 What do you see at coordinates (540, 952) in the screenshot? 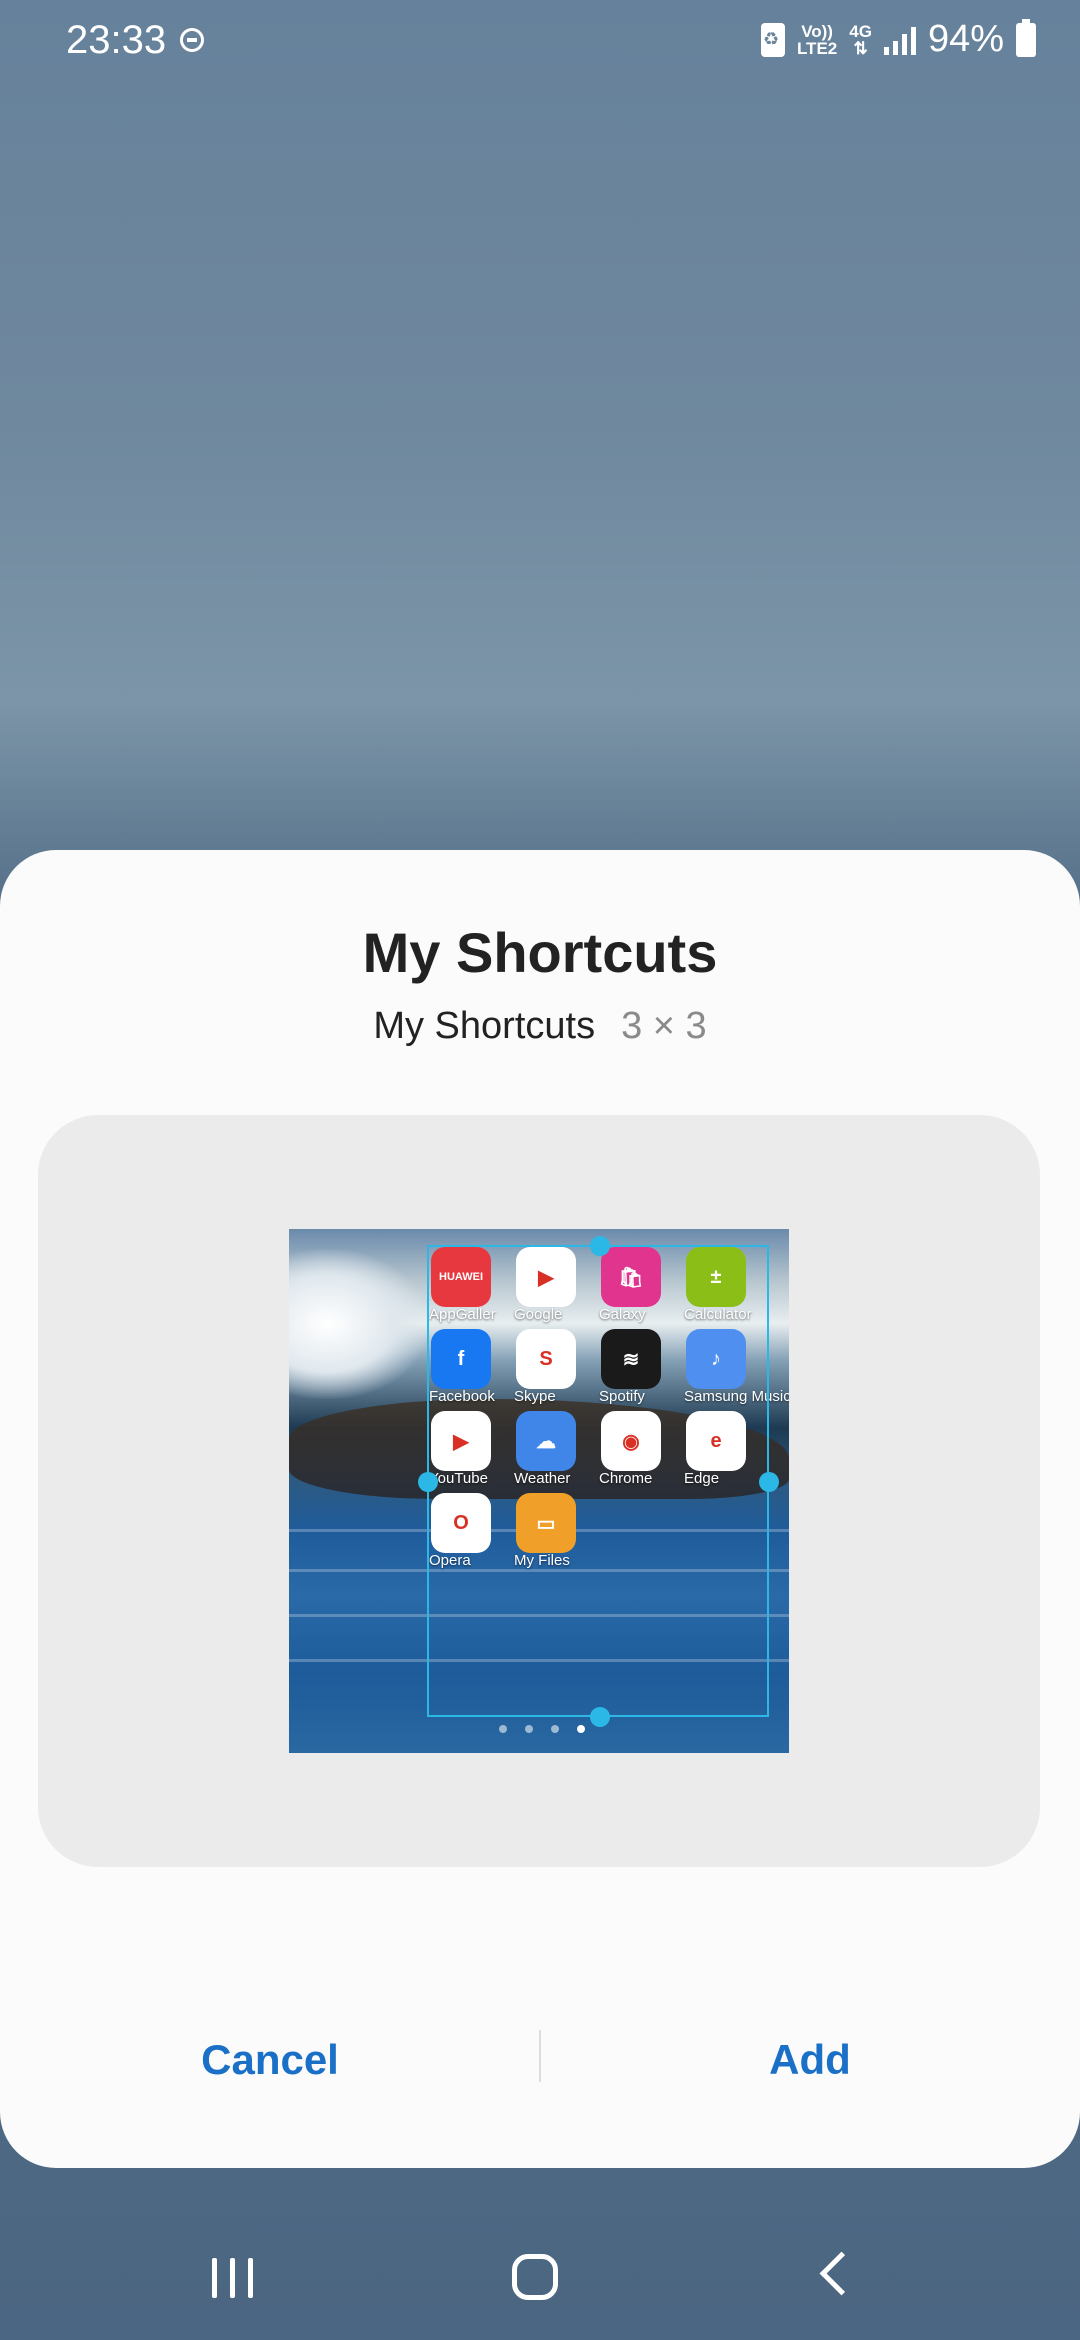
I see `widget-title: My Shortcuts` at bounding box center [540, 952].